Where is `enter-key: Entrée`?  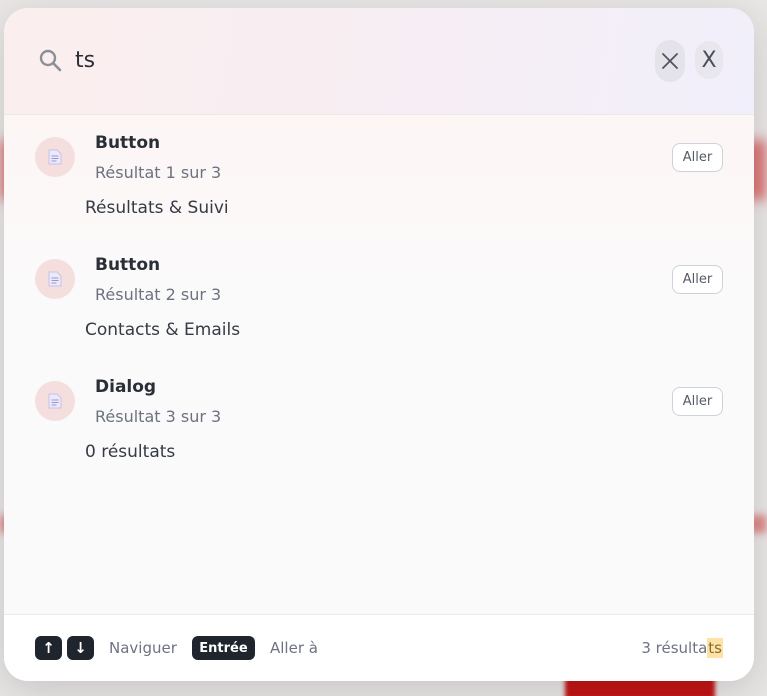
enter-key: Entrée is located at coordinates (223, 648).